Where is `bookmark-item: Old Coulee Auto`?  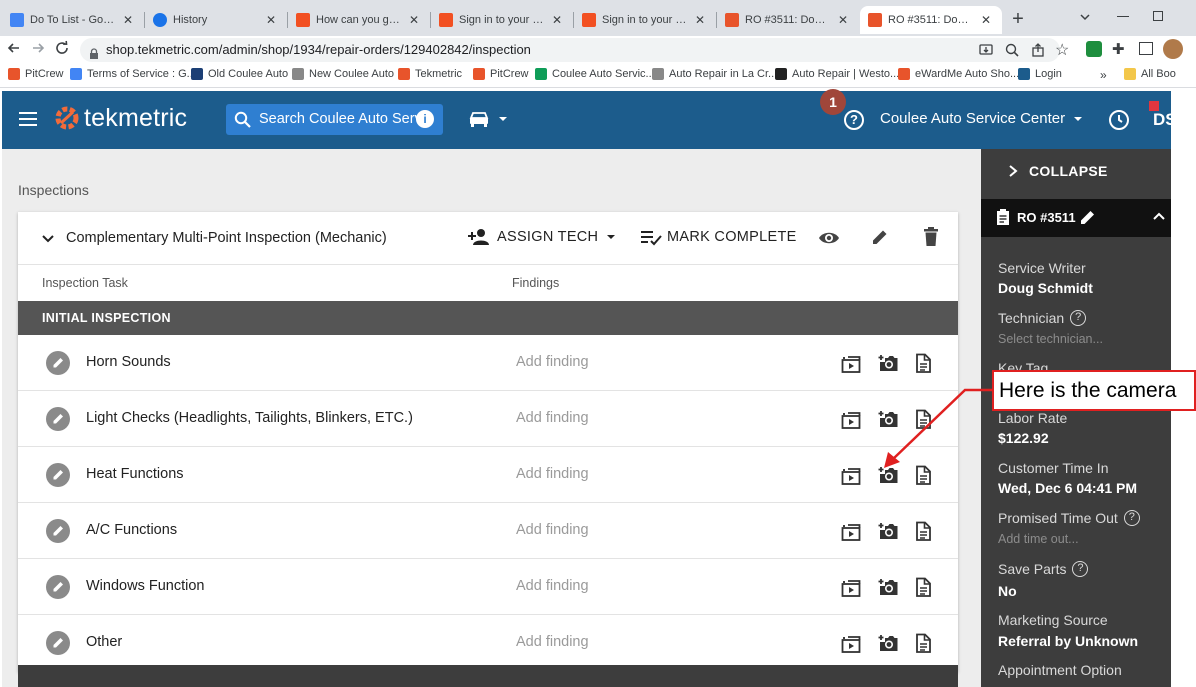 bookmark-item: Old Coulee Auto is located at coordinates (239, 74).